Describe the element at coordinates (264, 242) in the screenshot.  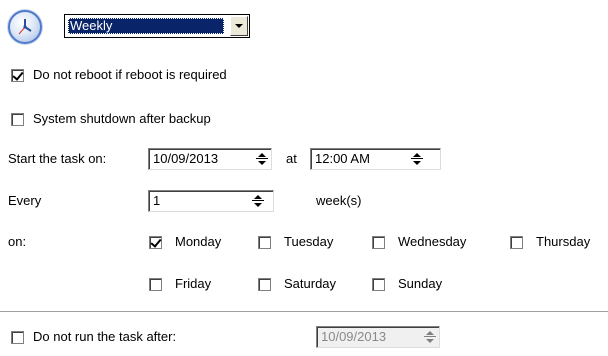
I see `day-checkbox-tuesday` at that location.